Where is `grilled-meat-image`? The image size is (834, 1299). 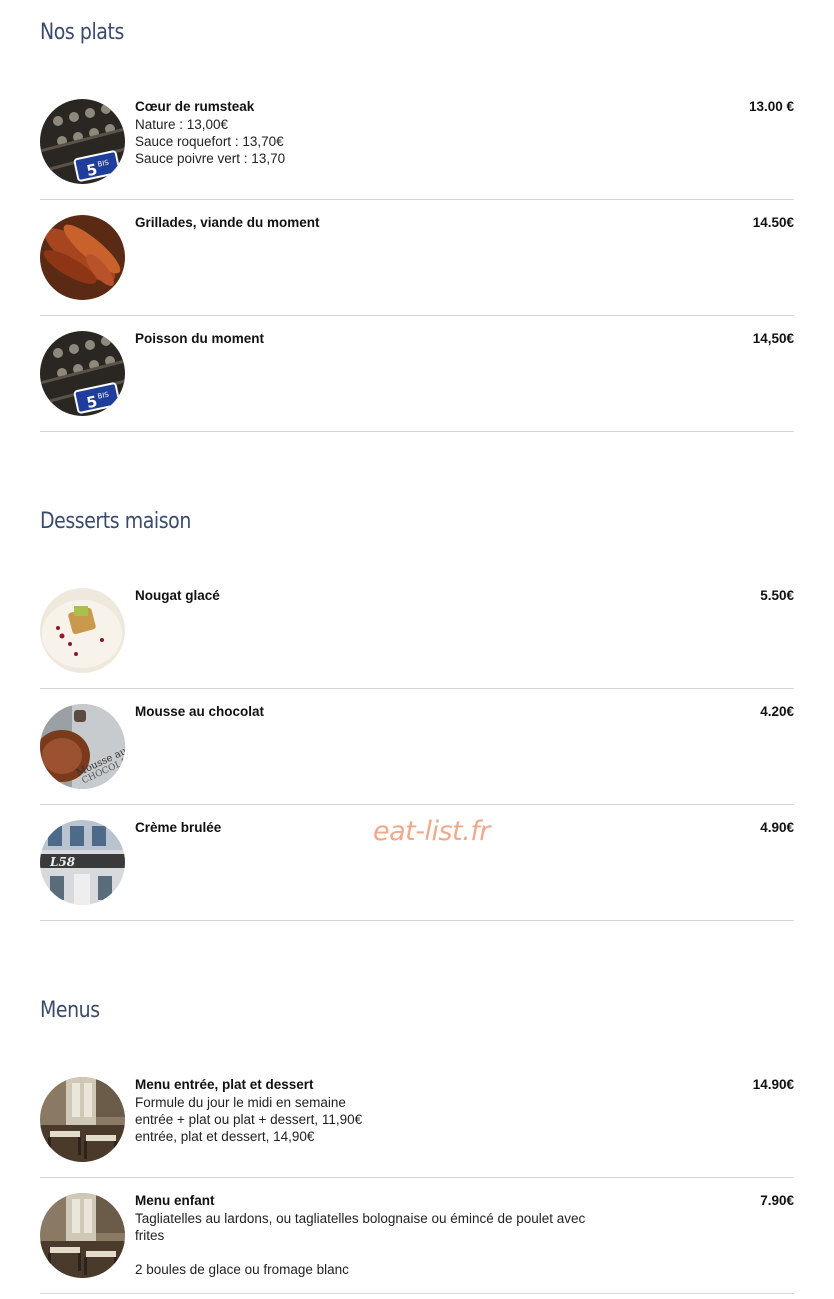
grilled-meat-image is located at coordinates (82, 257).